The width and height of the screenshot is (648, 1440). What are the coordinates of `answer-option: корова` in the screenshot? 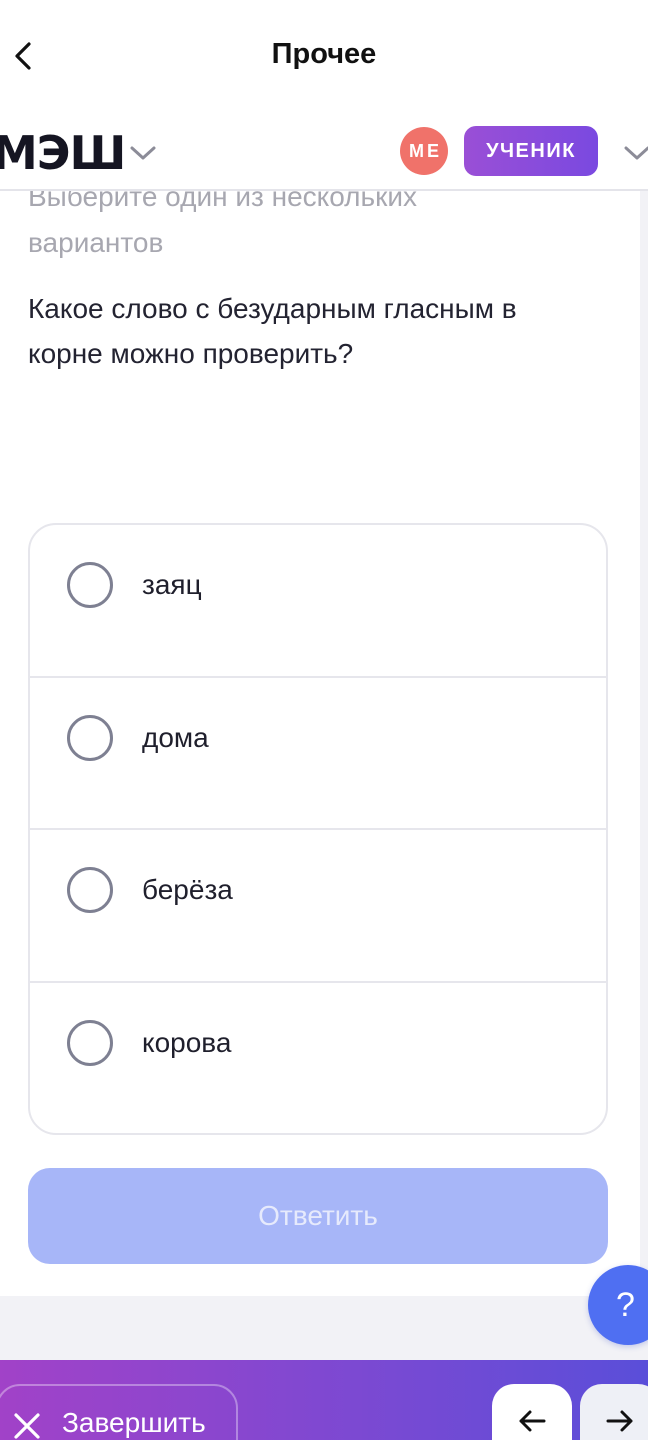 It's located at (318, 1058).